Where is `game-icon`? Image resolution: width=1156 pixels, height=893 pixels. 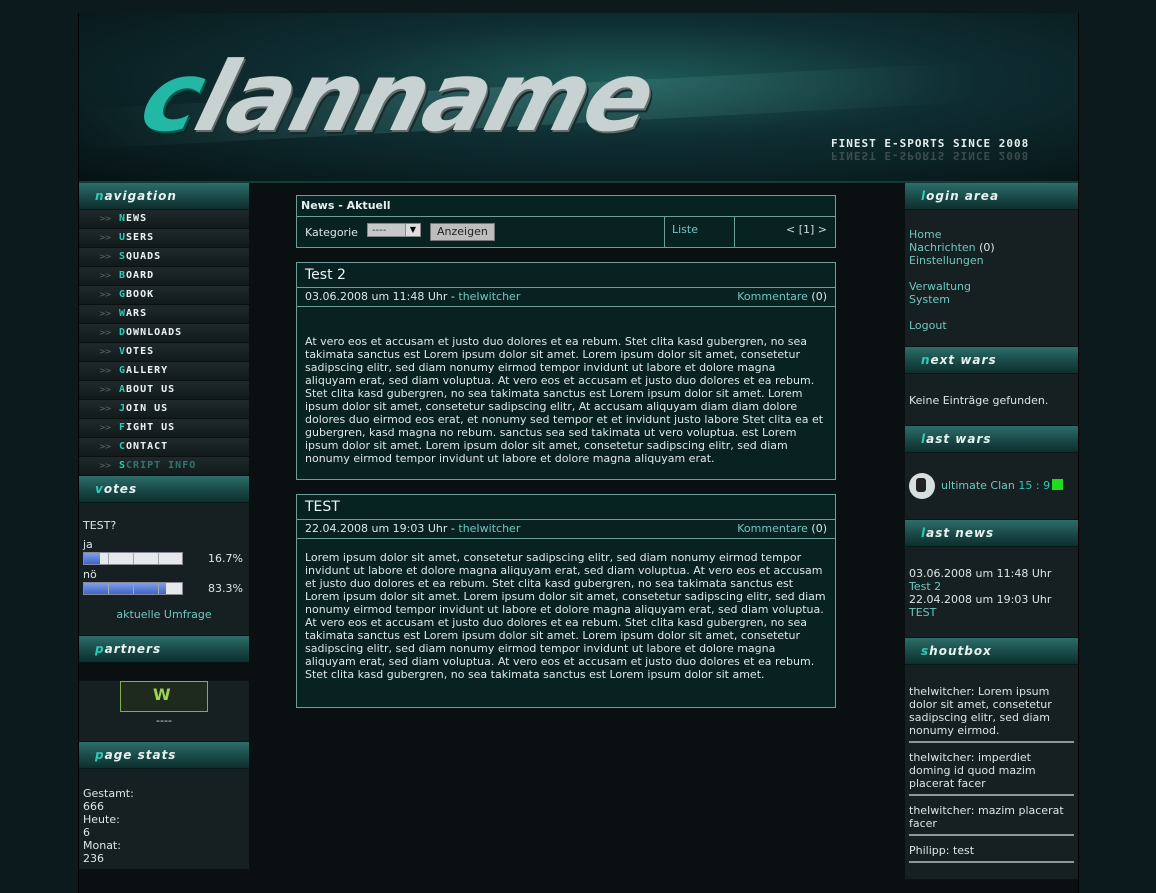
game-icon is located at coordinates (922, 486).